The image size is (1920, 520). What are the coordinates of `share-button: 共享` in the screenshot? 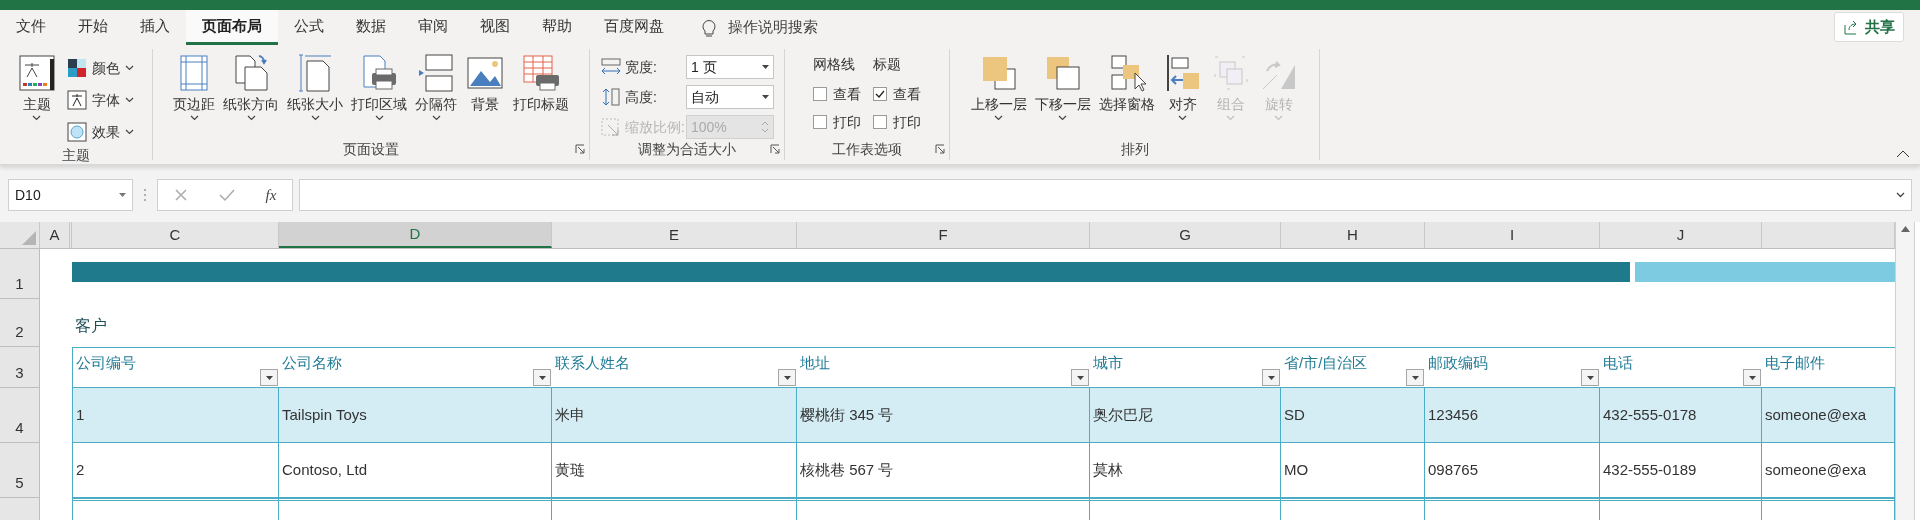 It's located at (1869, 27).